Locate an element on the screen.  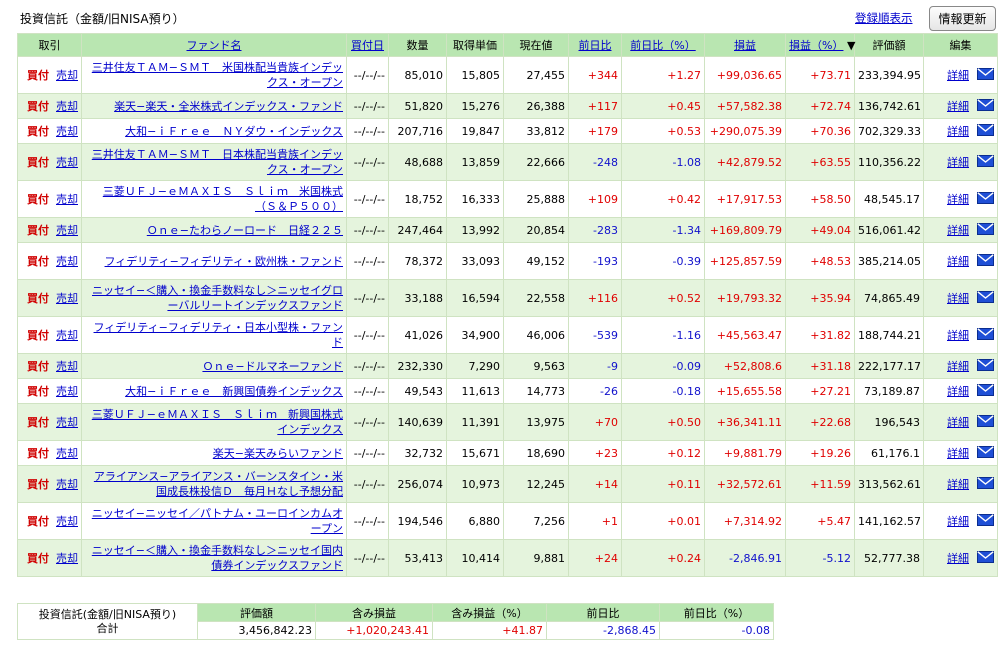
col-fund-name: ファンド名 is located at coordinates (214, 45).